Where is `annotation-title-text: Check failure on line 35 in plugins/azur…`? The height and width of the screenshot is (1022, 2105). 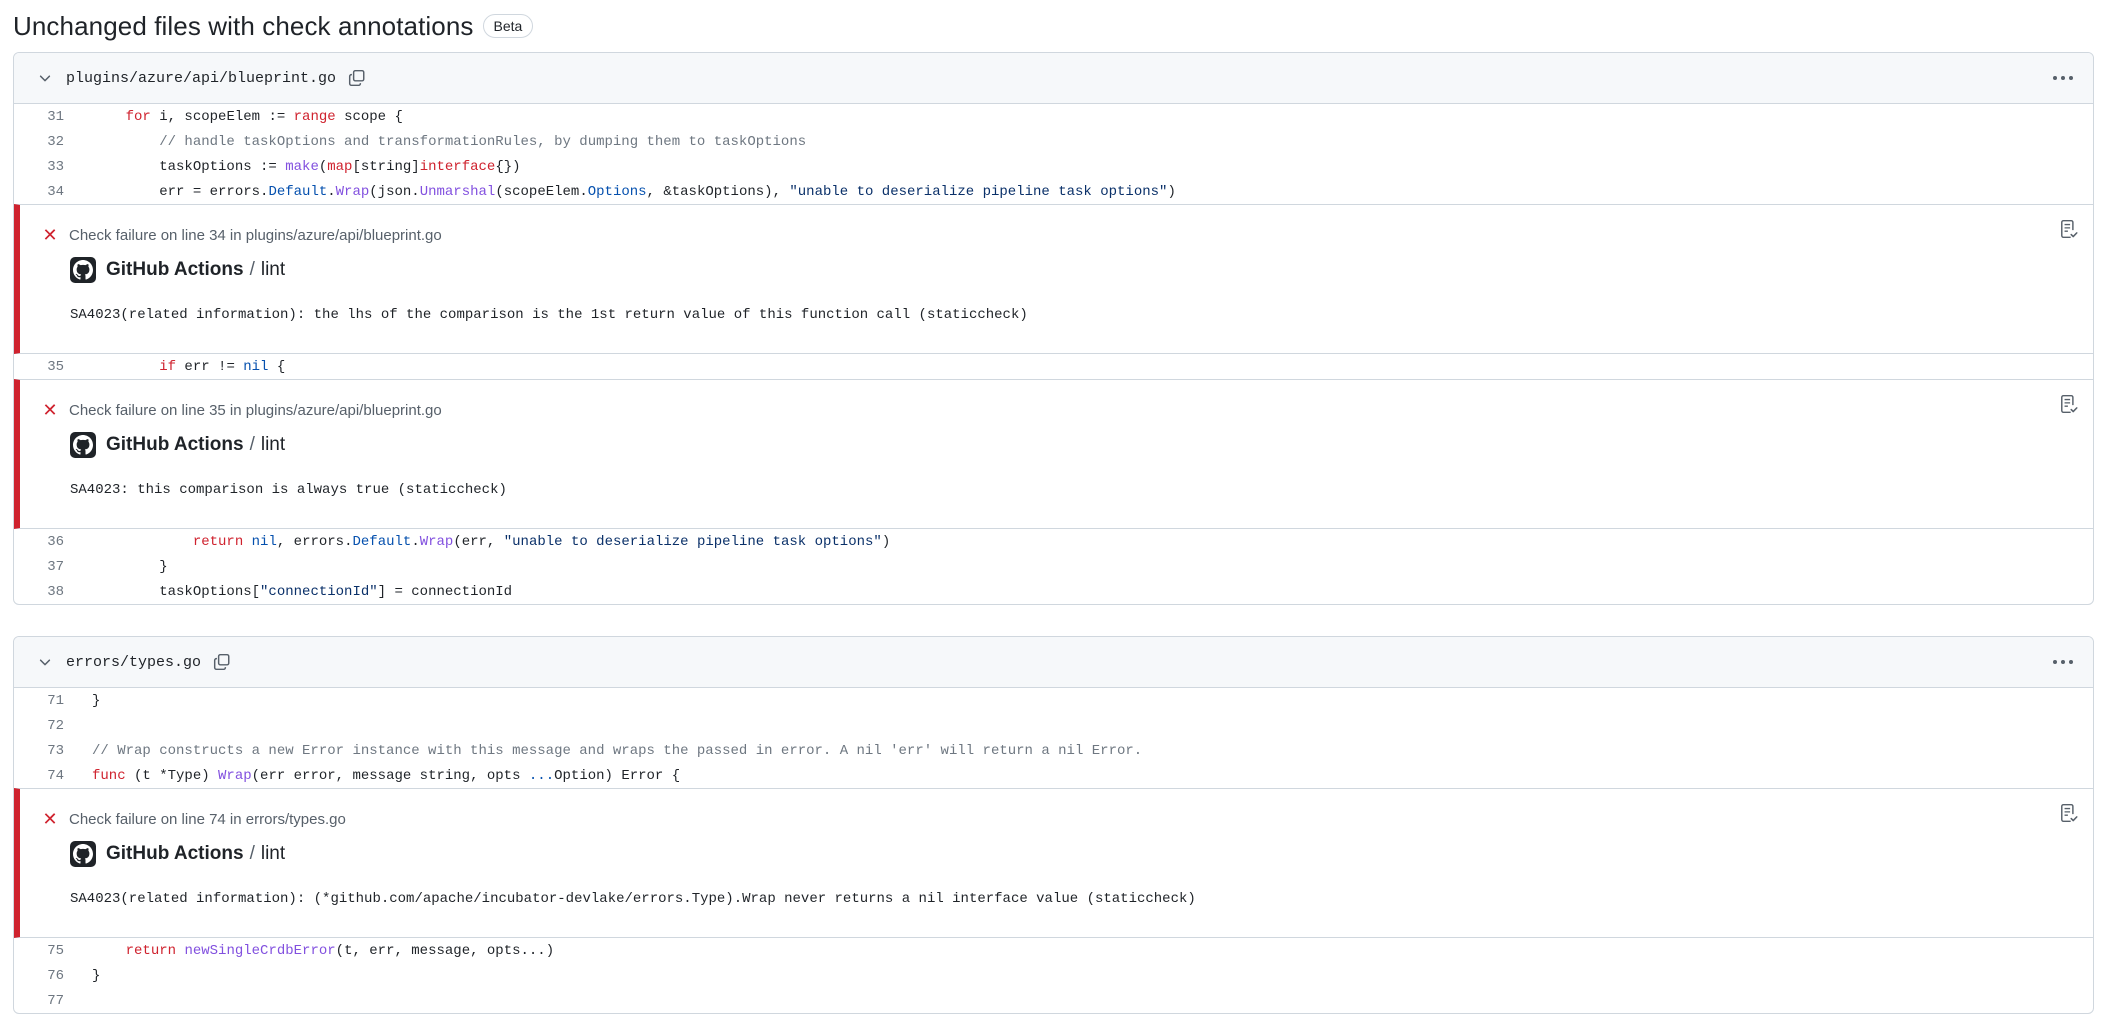 annotation-title-text: Check failure on line 35 in plugins/azur… is located at coordinates (255, 410).